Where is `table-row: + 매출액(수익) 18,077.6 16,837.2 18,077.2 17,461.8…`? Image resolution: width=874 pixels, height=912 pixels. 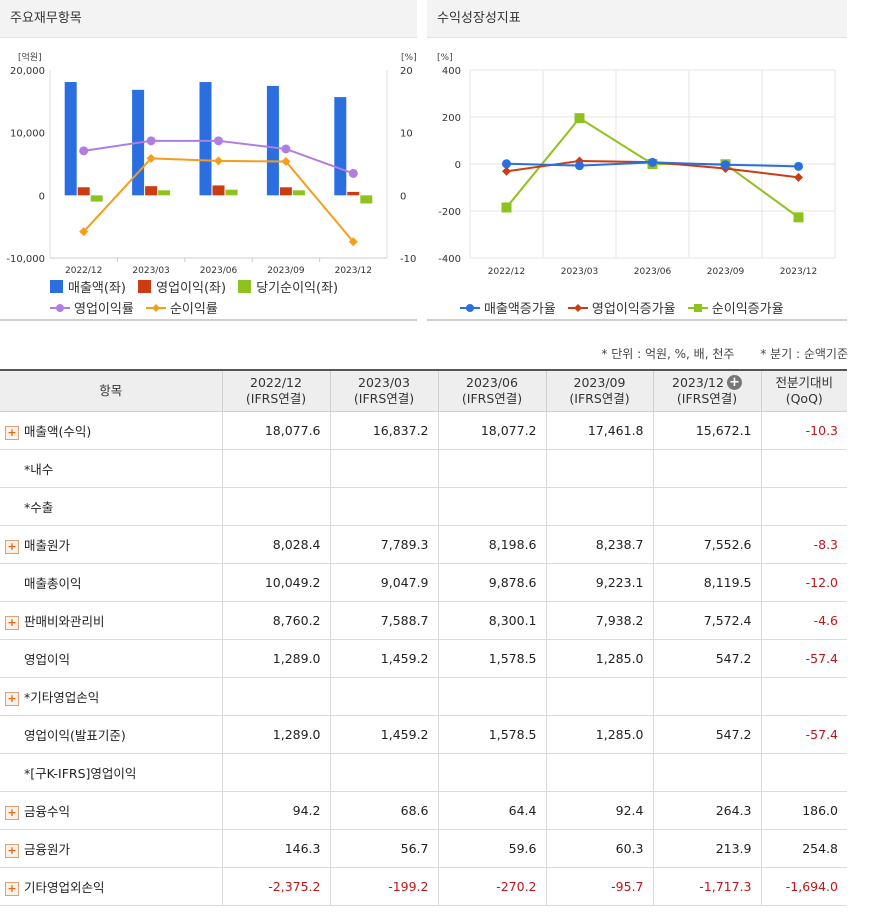
table-row: + 매출액(수익) 18,077.6 16,837.2 18,077.2 17,461.8… is located at coordinates (423, 430).